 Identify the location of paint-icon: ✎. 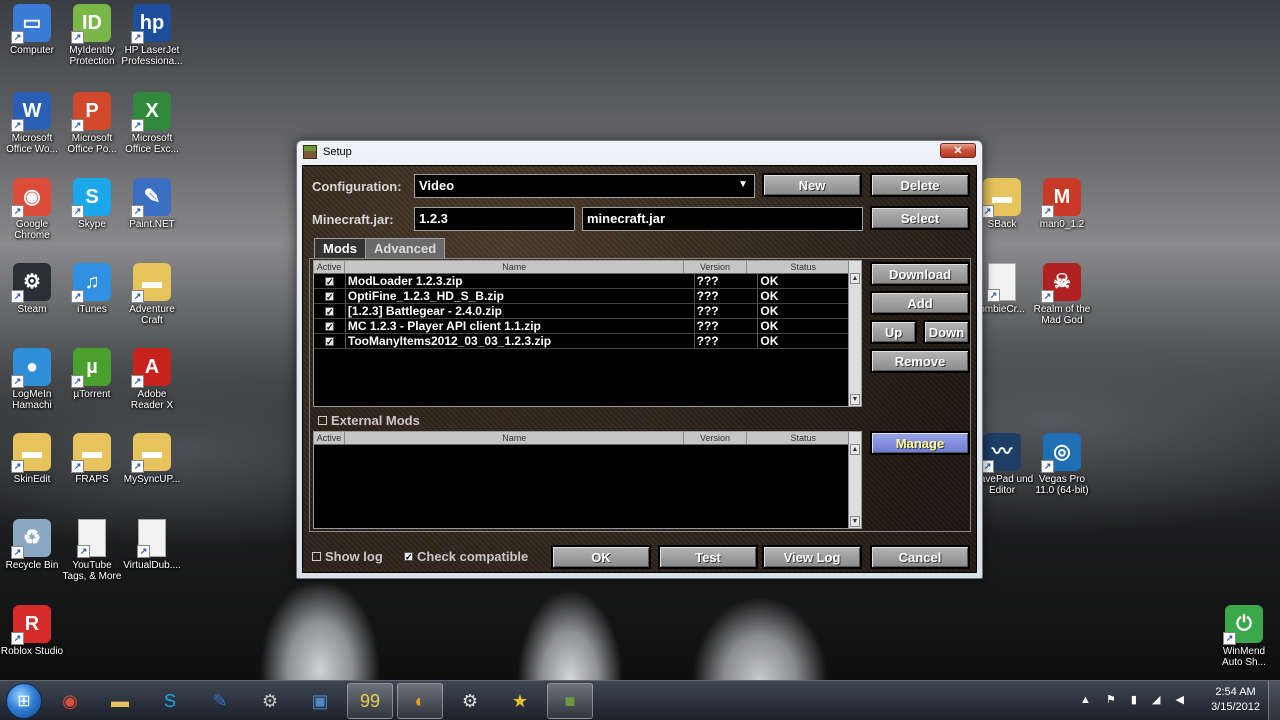
(220, 701).